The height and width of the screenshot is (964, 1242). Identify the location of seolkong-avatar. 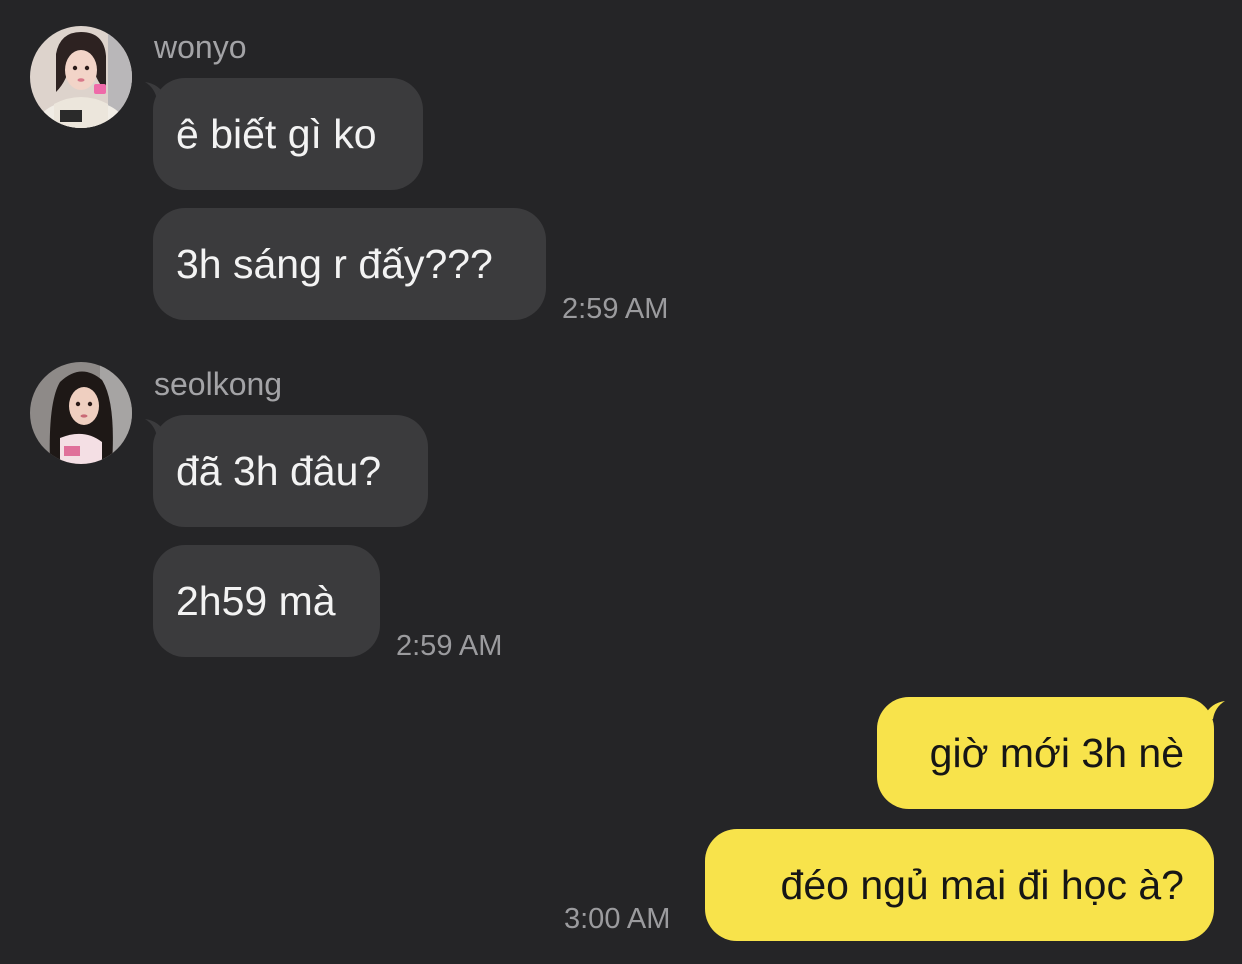
(81, 413).